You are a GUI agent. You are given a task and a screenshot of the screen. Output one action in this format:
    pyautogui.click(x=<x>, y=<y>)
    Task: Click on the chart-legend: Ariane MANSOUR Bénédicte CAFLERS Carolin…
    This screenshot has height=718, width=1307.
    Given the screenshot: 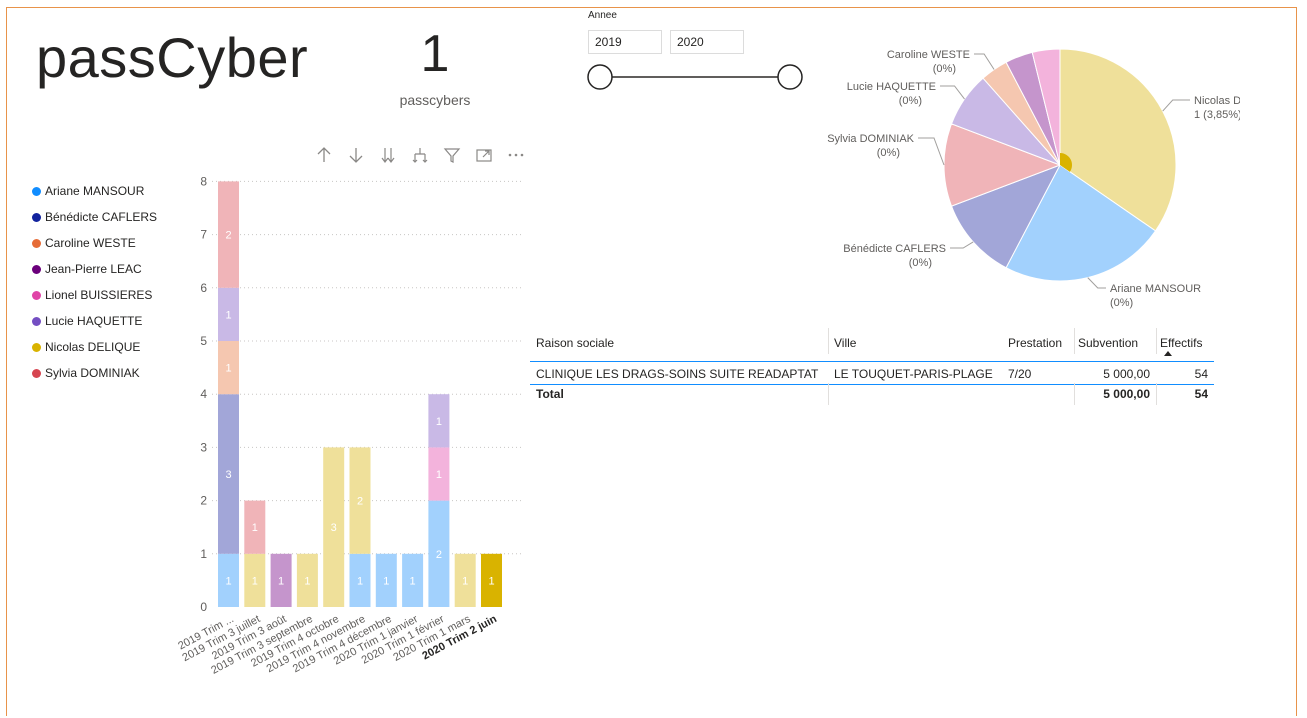 What is the action you would take?
    pyautogui.click(x=94, y=282)
    